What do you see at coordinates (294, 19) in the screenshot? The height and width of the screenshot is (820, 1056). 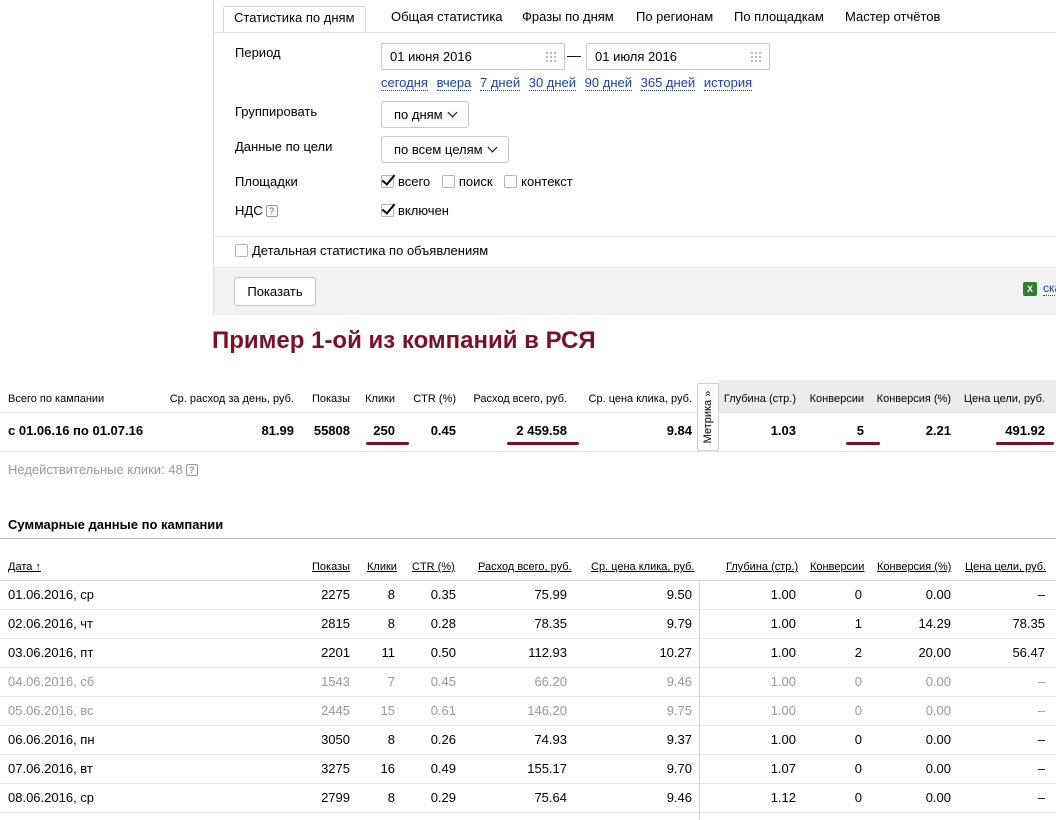 I see `tab-daily-stats: Статистика по дням` at bounding box center [294, 19].